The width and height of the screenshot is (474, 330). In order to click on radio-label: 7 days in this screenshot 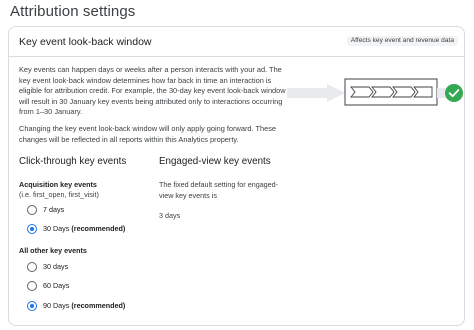, I will do `click(54, 209)`.